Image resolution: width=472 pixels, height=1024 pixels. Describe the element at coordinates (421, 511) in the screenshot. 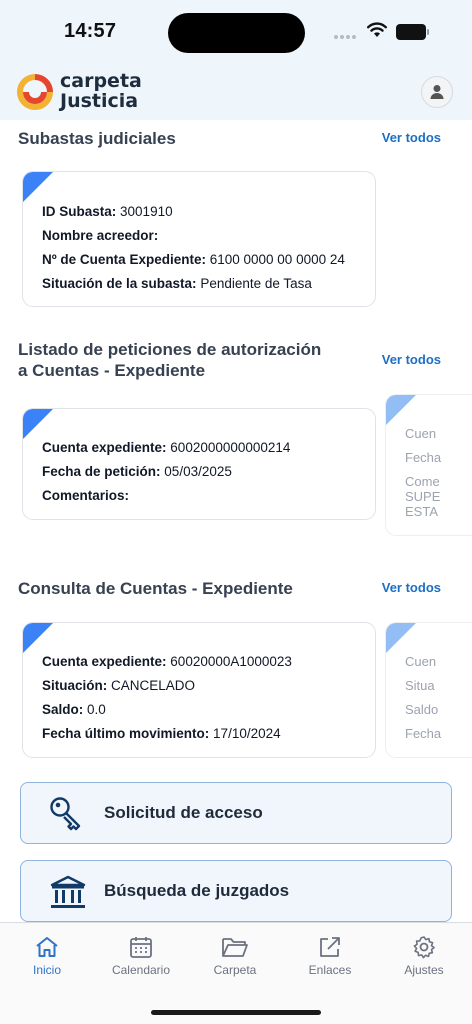

I see `peek-text: ESTA` at that location.